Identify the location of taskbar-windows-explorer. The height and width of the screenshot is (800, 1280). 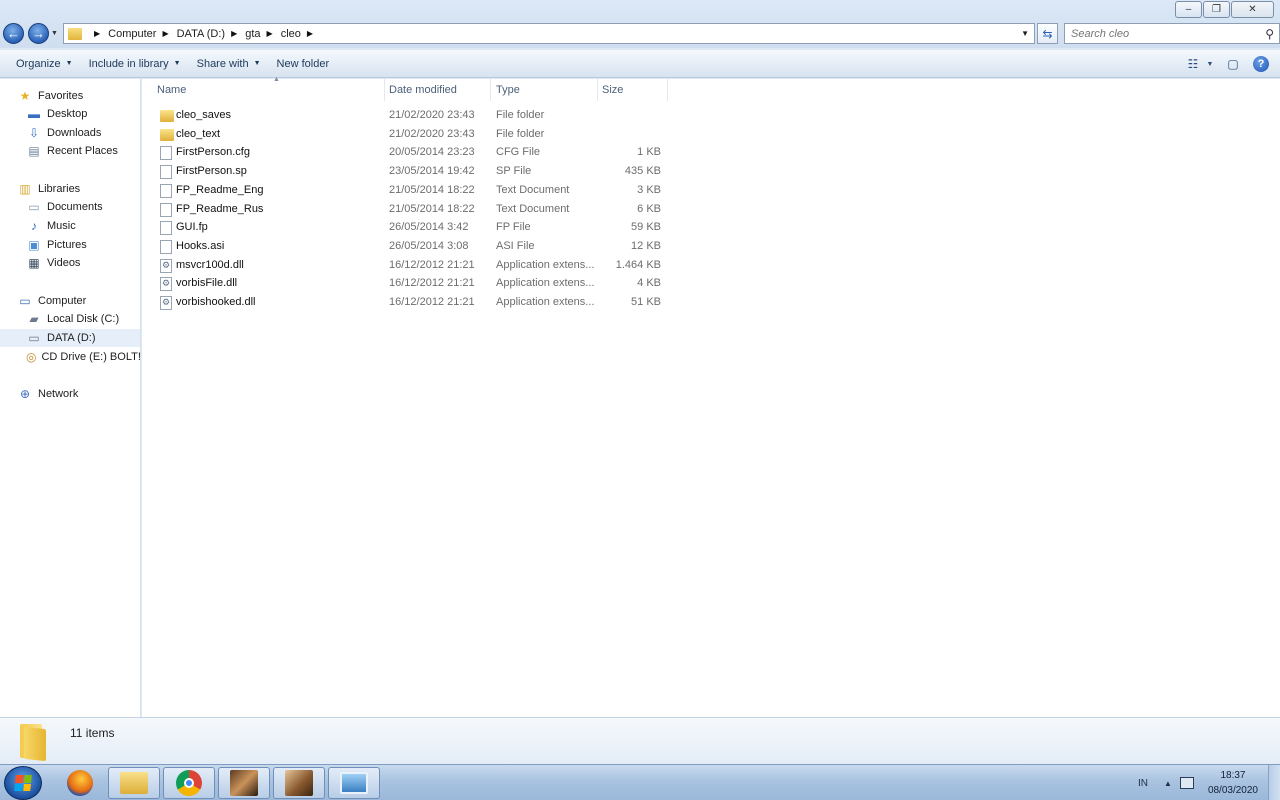
(134, 783).